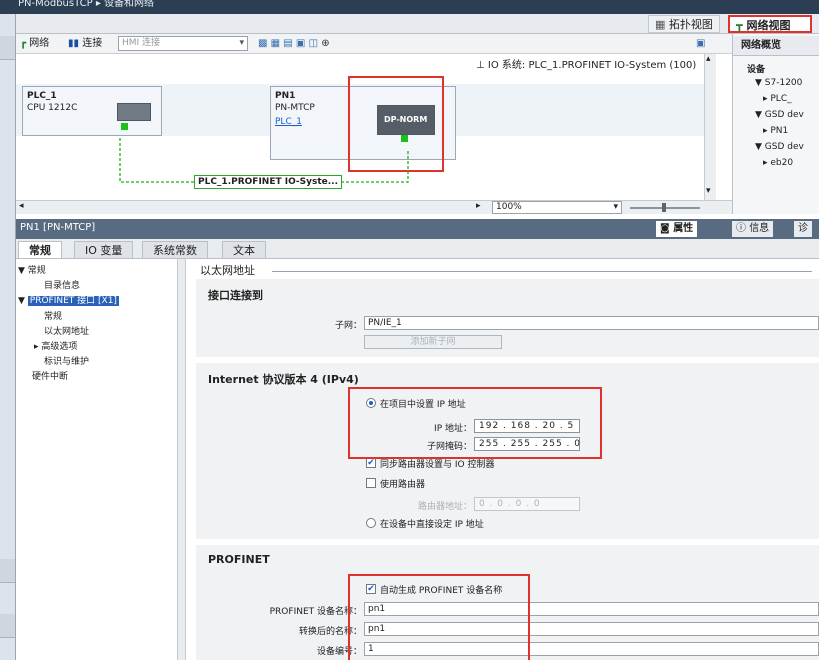 This screenshot has width=819, height=660. I want to click on subnet-label: 子网：, so click(348, 326).